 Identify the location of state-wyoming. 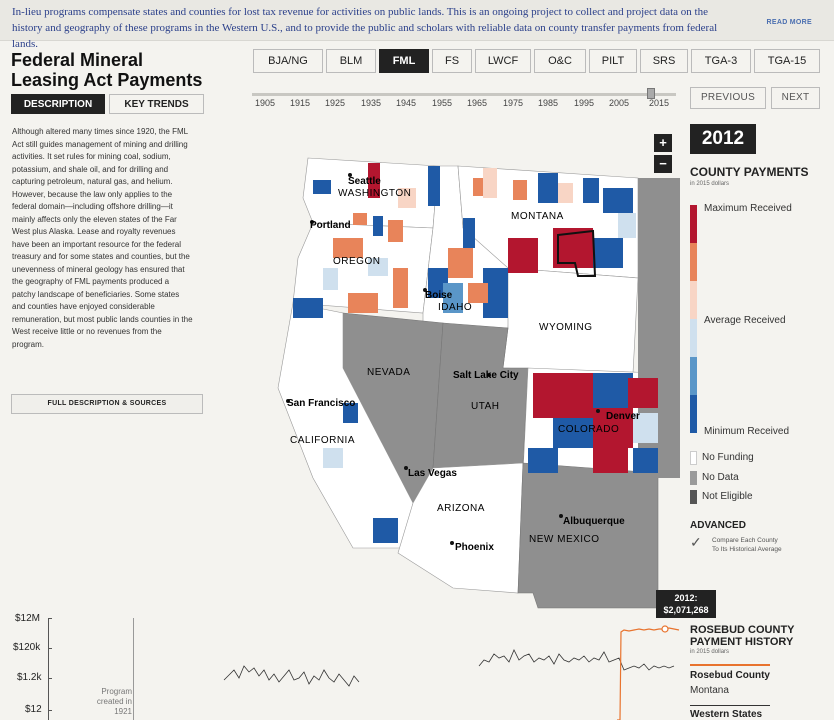
(570, 320).